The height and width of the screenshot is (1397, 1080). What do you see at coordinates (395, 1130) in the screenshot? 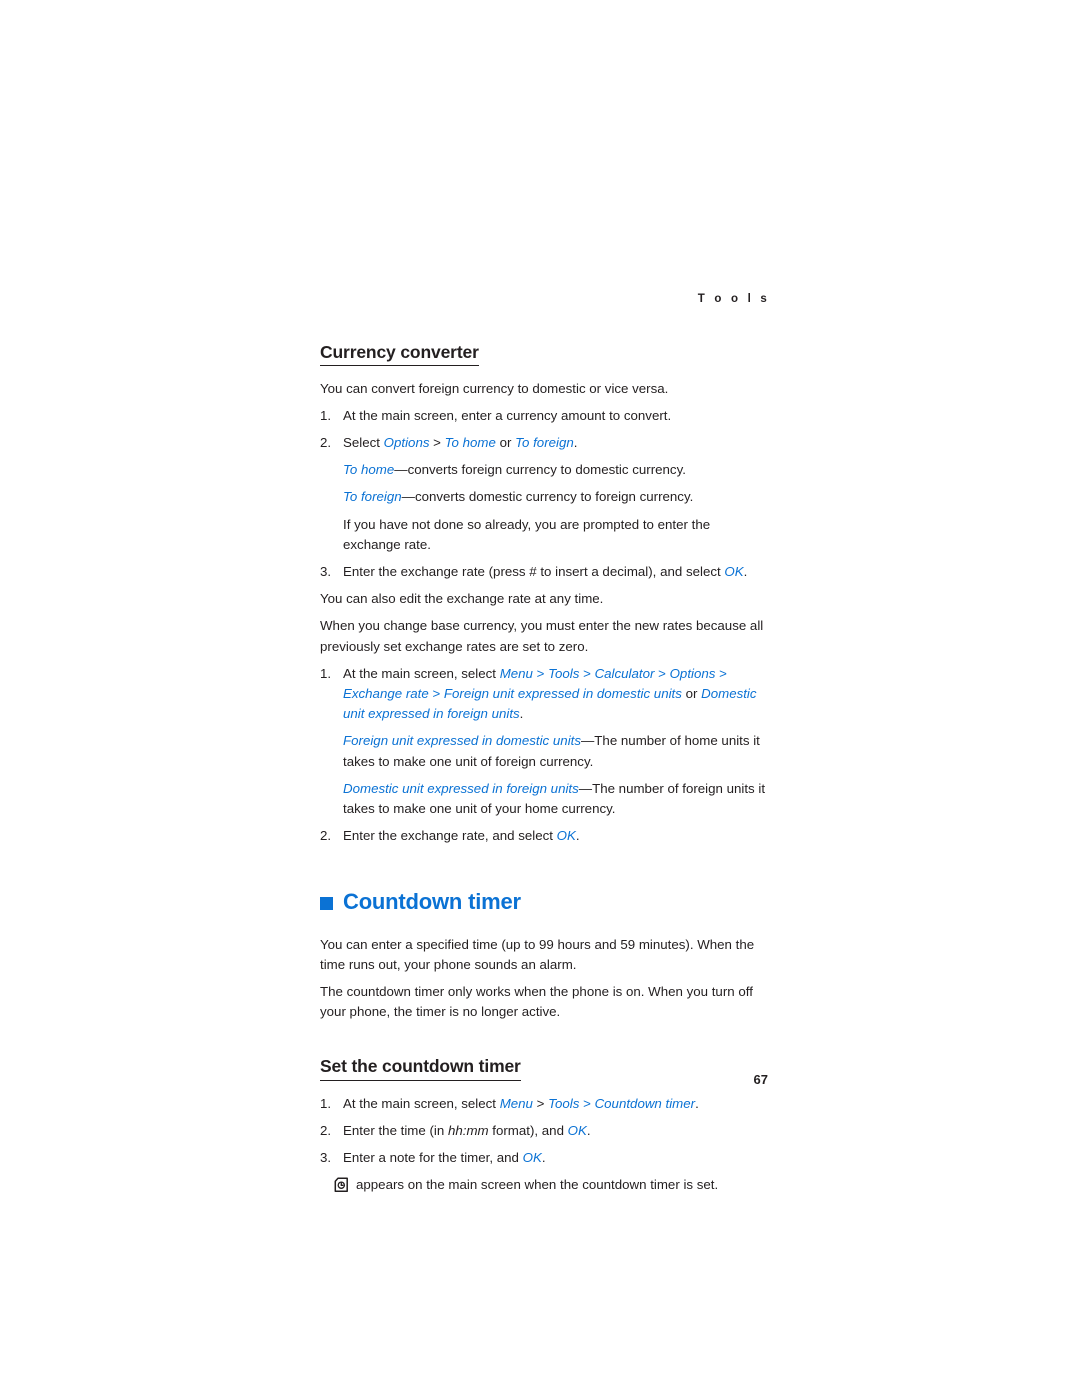
I see `step-text-prefix: Enter the time (in` at bounding box center [395, 1130].